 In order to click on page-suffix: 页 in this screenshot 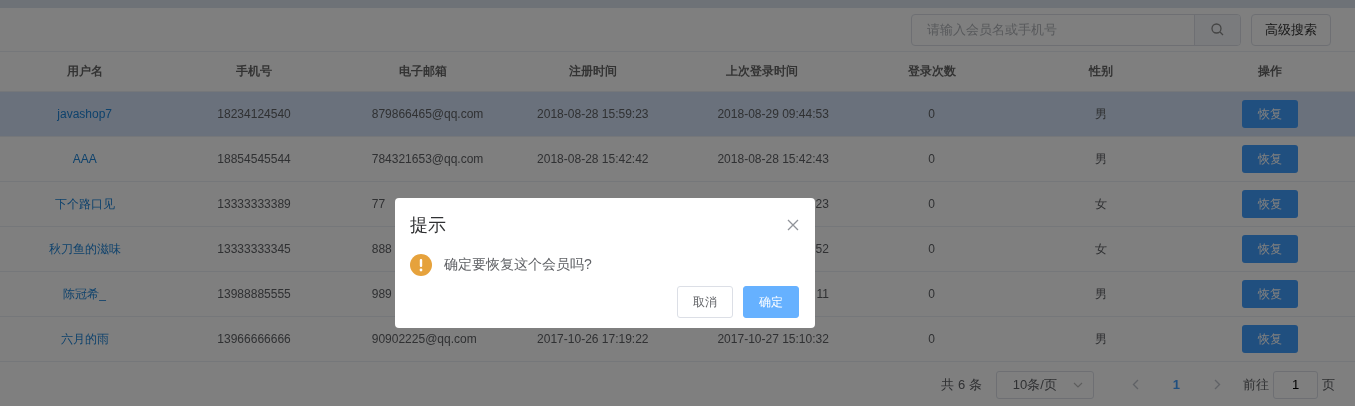, I will do `click(1328, 384)`.